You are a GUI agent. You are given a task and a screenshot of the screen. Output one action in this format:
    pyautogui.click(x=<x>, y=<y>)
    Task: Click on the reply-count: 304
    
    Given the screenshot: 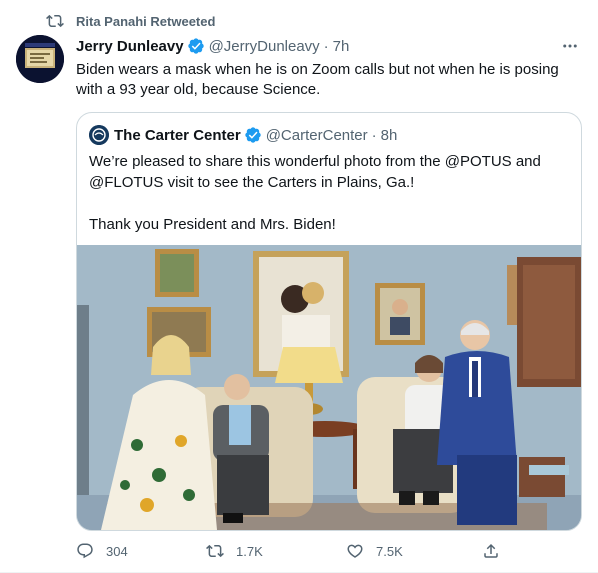 What is the action you would take?
    pyautogui.click(x=117, y=551)
    